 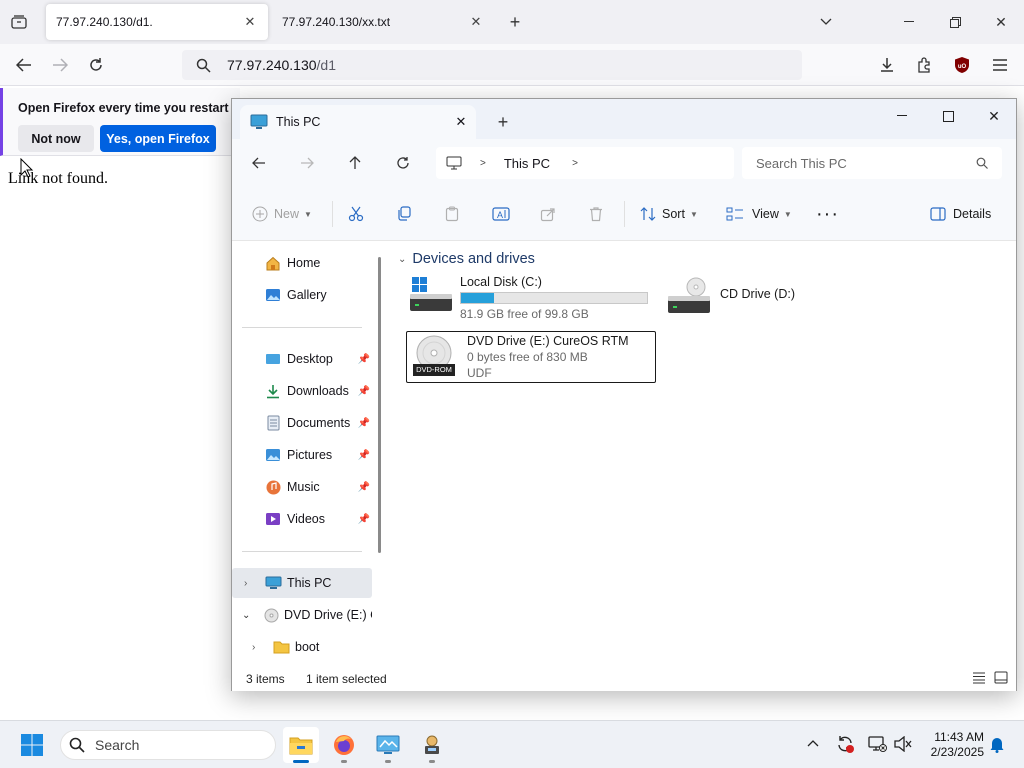 What do you see at coordinates (548, 341) in the screenshot?
I see `drive-name: DVD Drive (E:) CureOS RTM` at bounding box center [548, 341].